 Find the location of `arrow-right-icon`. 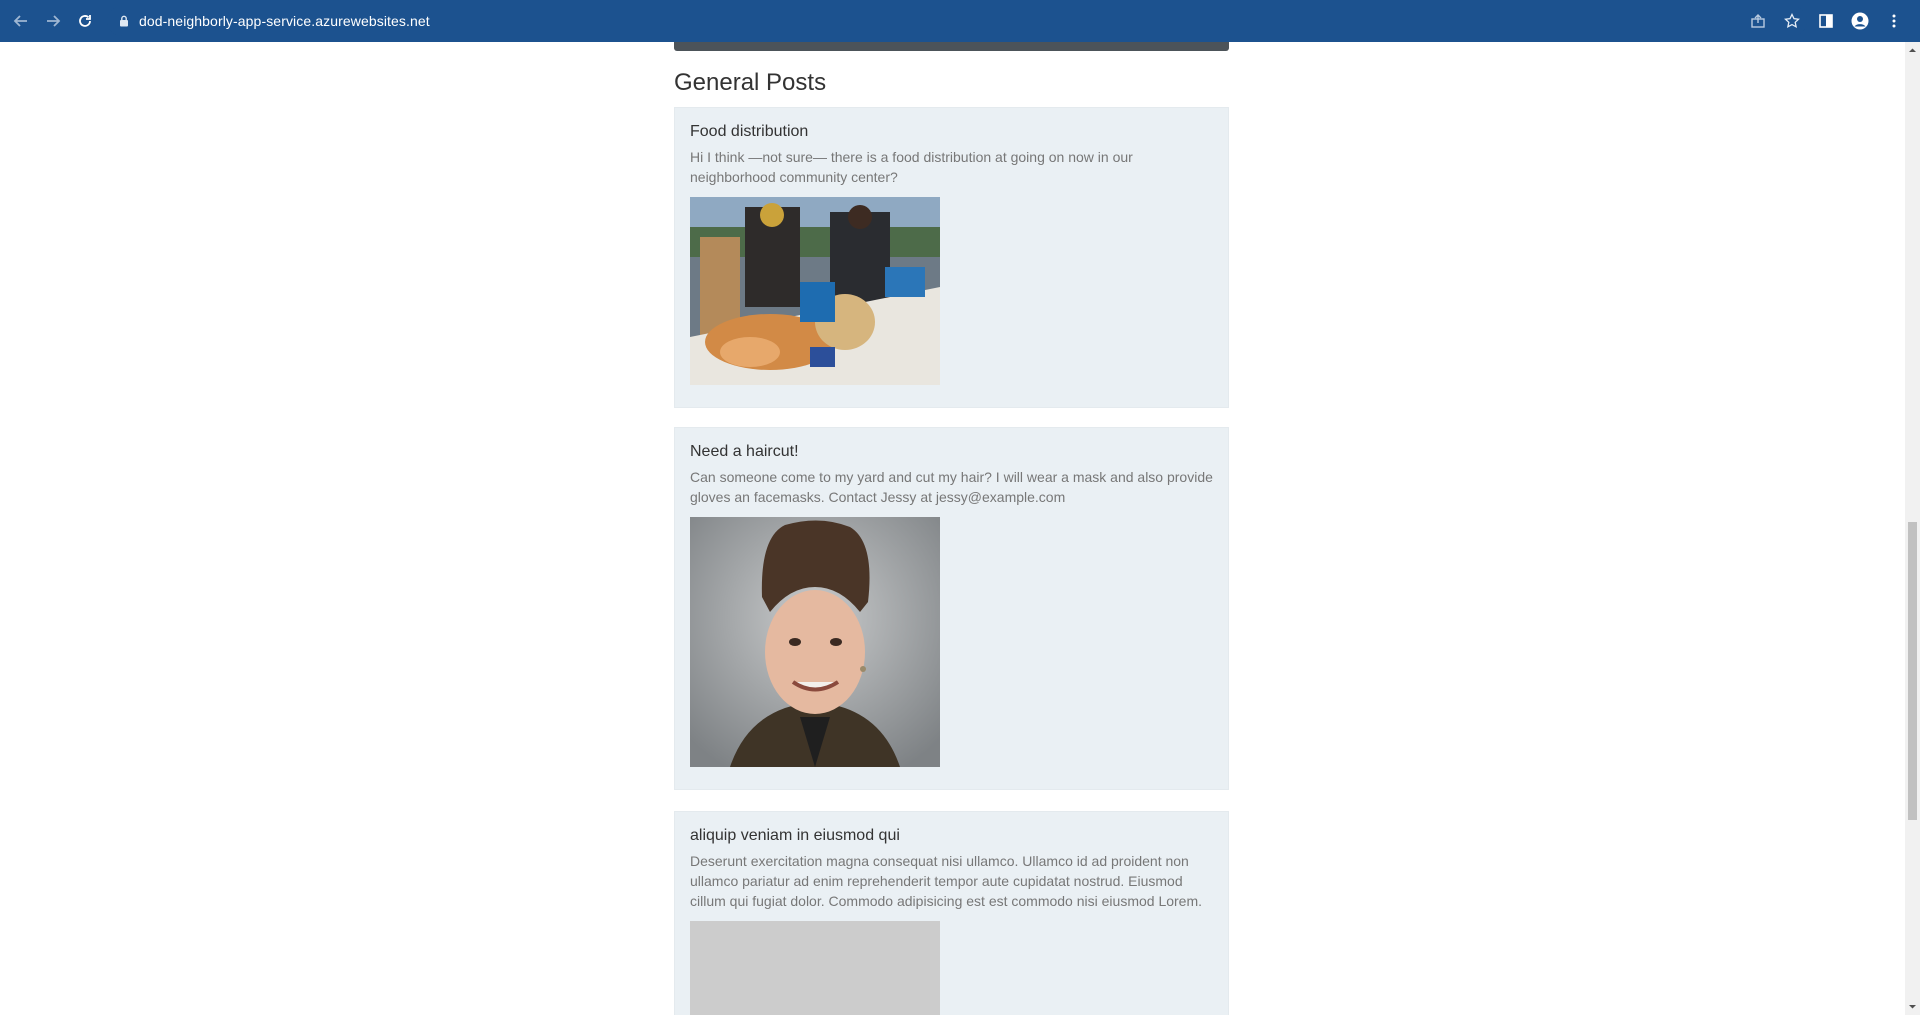

arrow-right-icon is located at coordinates (54, 21).